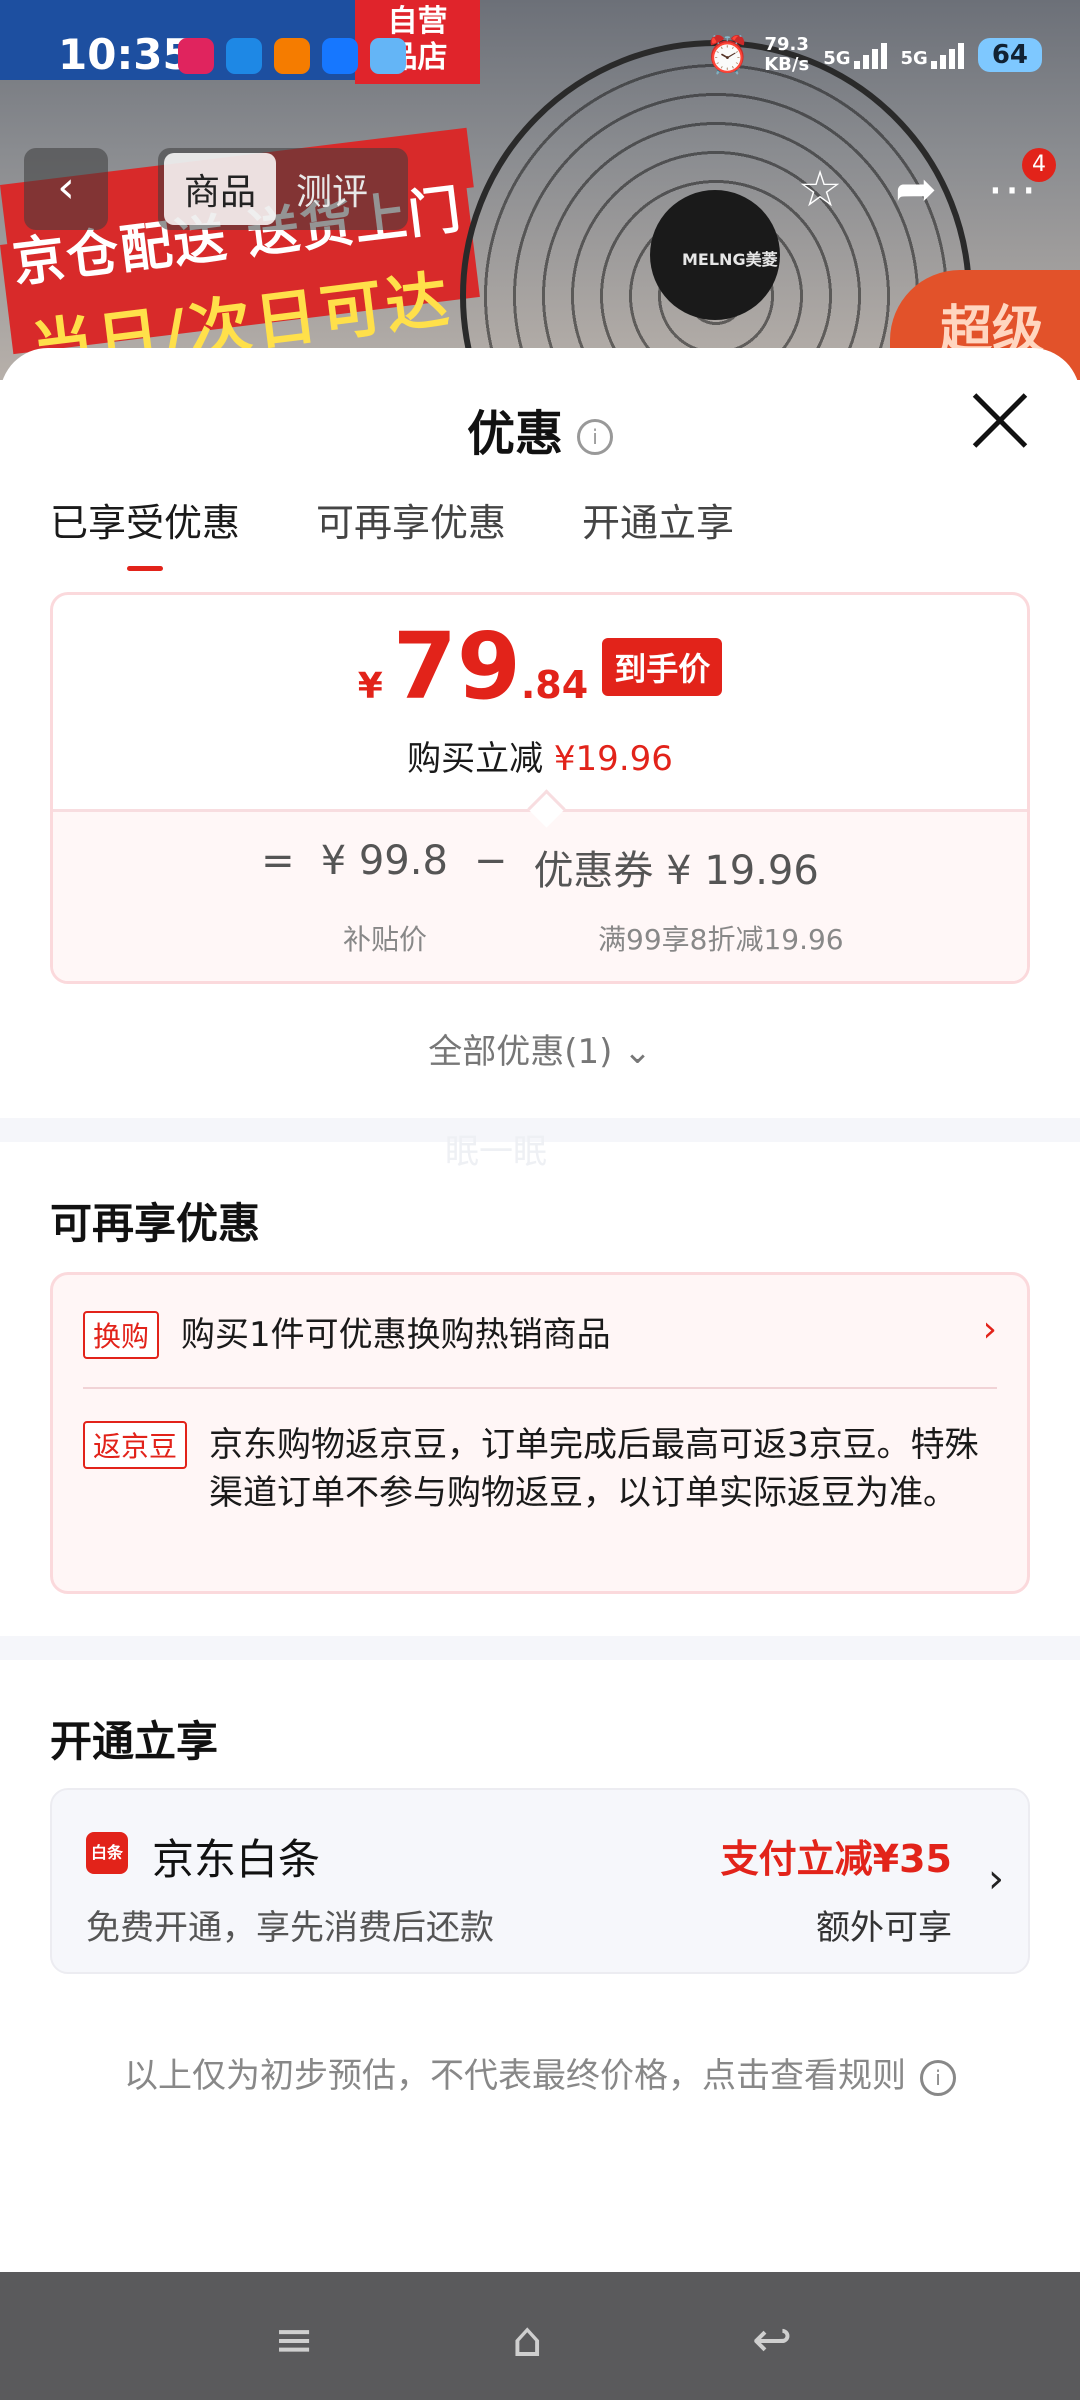 Image resolution: width=1080 pixels, height=2400 pixels. I want to click on benefit-exchange-row: 换购 购买1件可优惠换购热销商品, so click(347, 1335).